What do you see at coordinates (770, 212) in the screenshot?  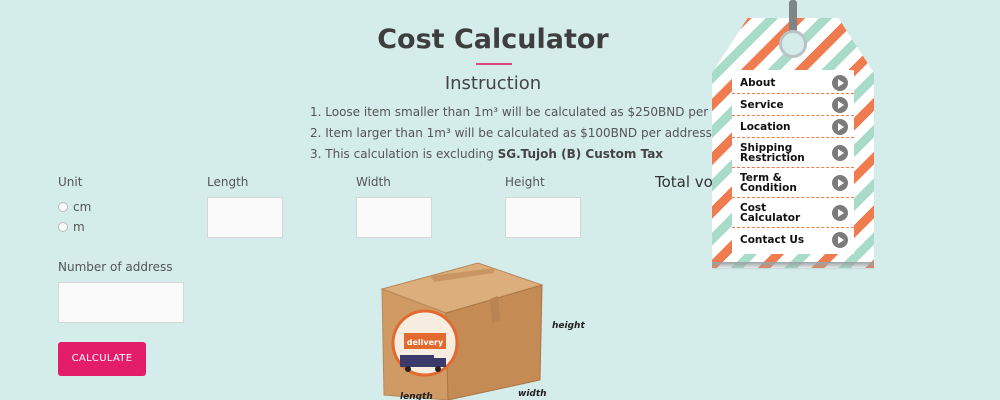 I see `nav-item-label: Cost Calculator` at bounding box center [770, 212].